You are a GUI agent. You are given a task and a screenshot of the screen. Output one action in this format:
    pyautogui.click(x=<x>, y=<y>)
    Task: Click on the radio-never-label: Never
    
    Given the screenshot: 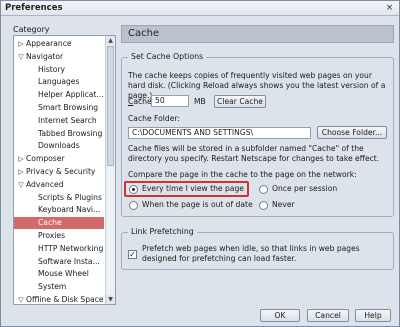 What is the action you would take?
    pyautogui.click(x=283, y=205)
    